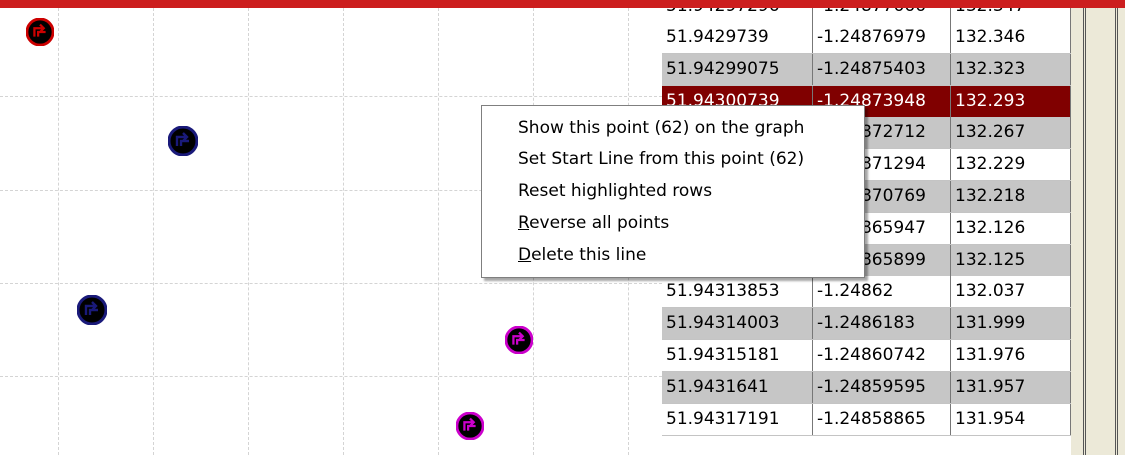 This screenshot has height=455, width=1125. What do you see at coordinates (882, 37) in the screenshot?
I see `table-cell: -1.24876979` at bounding box center [882, 37].